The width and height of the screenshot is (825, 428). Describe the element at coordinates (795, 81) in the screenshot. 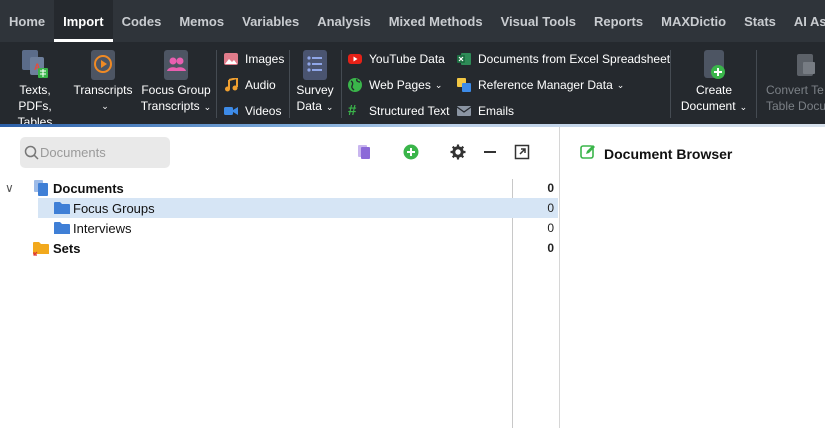

I see `convert-text-table-button: Convert Te Table Docu` at that location.